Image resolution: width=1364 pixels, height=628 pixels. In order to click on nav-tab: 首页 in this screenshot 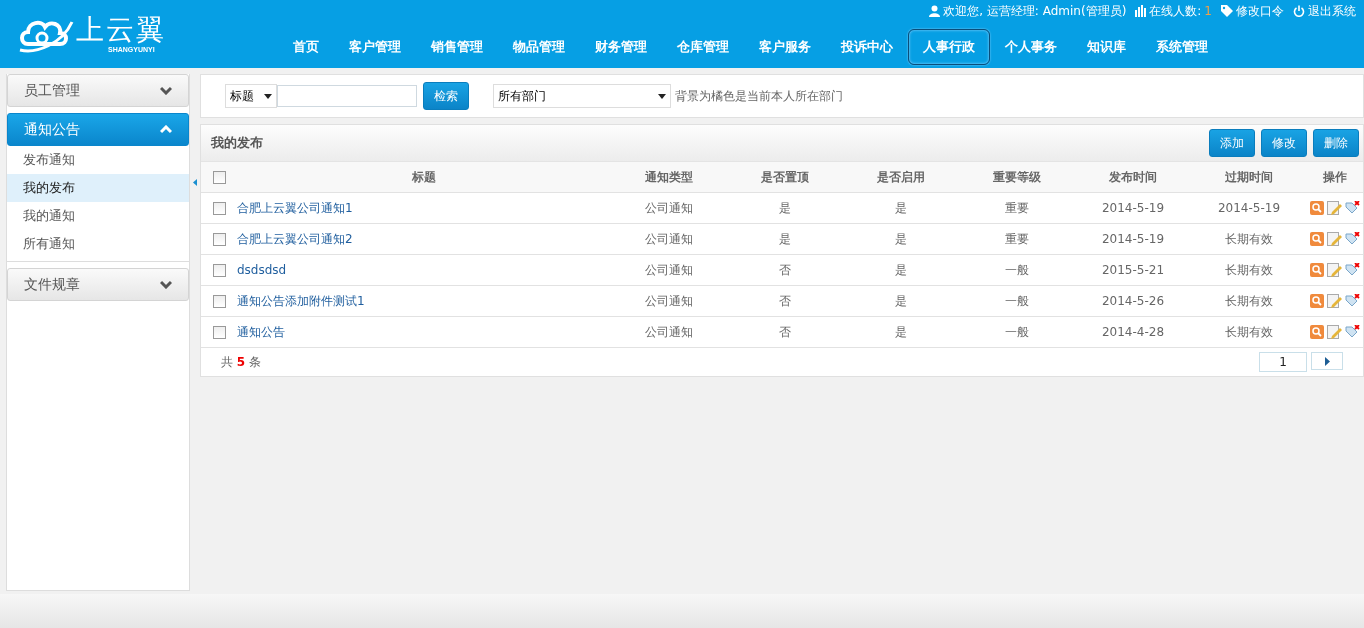, I will do `click(306, 47)`.